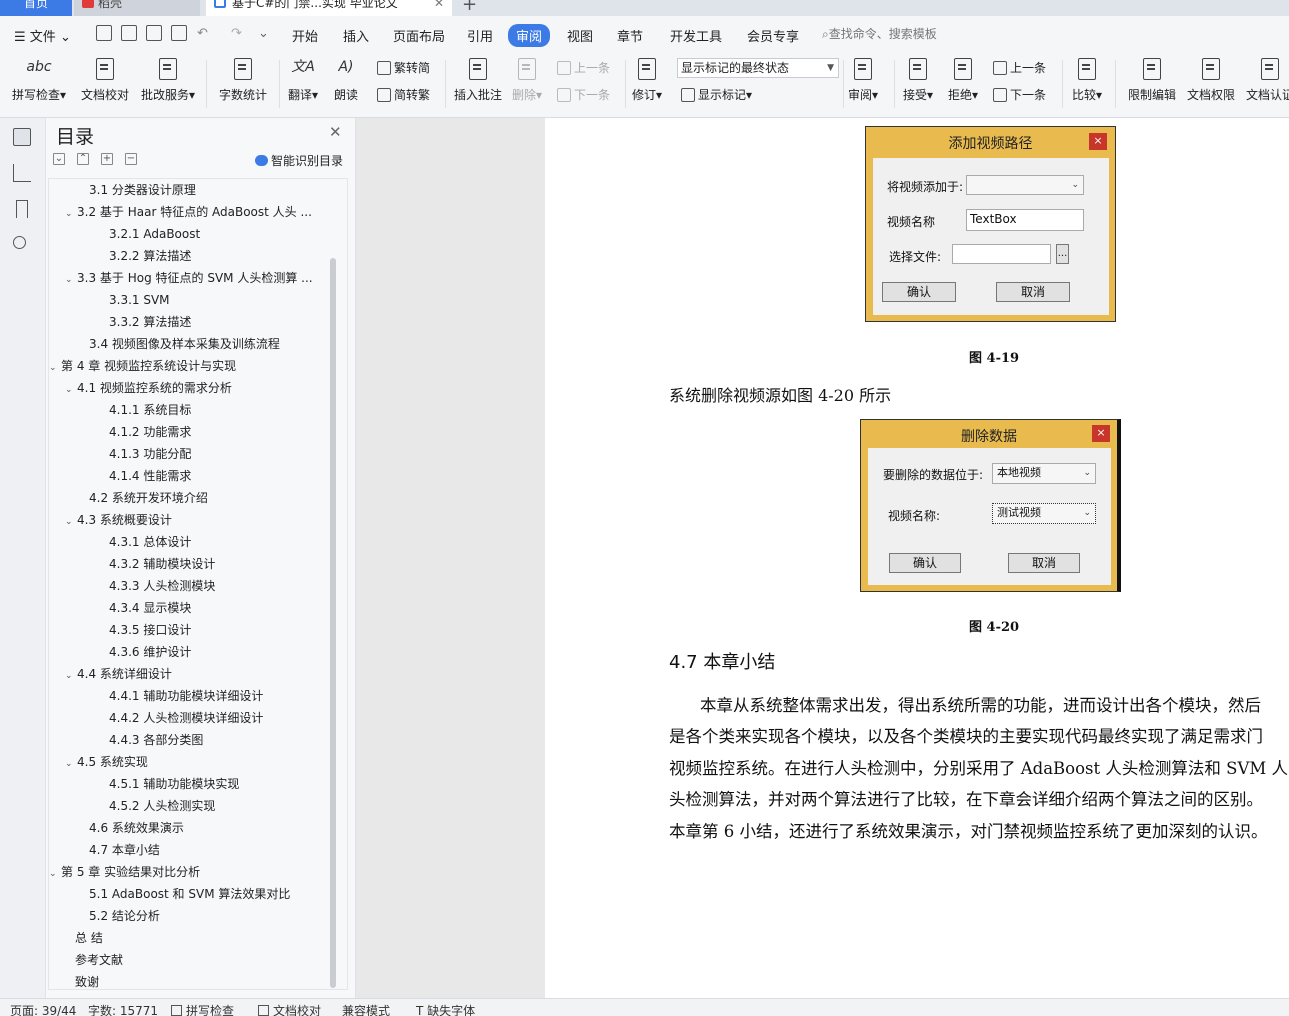 The width and height of the screenshot is (1289, 1016). What do you see at coordinates (529, 35) in the screenshot?
I see `menu-review: 审阅` at bounding box center [529, 35].